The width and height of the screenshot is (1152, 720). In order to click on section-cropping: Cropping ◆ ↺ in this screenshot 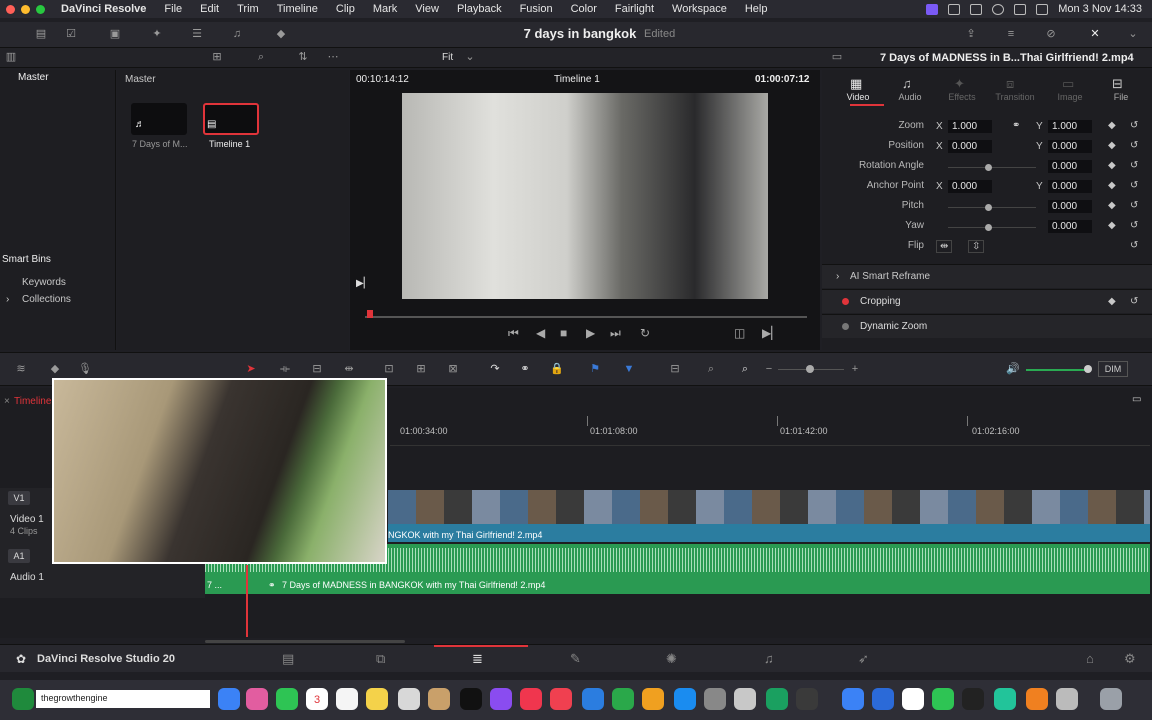, I will do `click(987, 301)`.